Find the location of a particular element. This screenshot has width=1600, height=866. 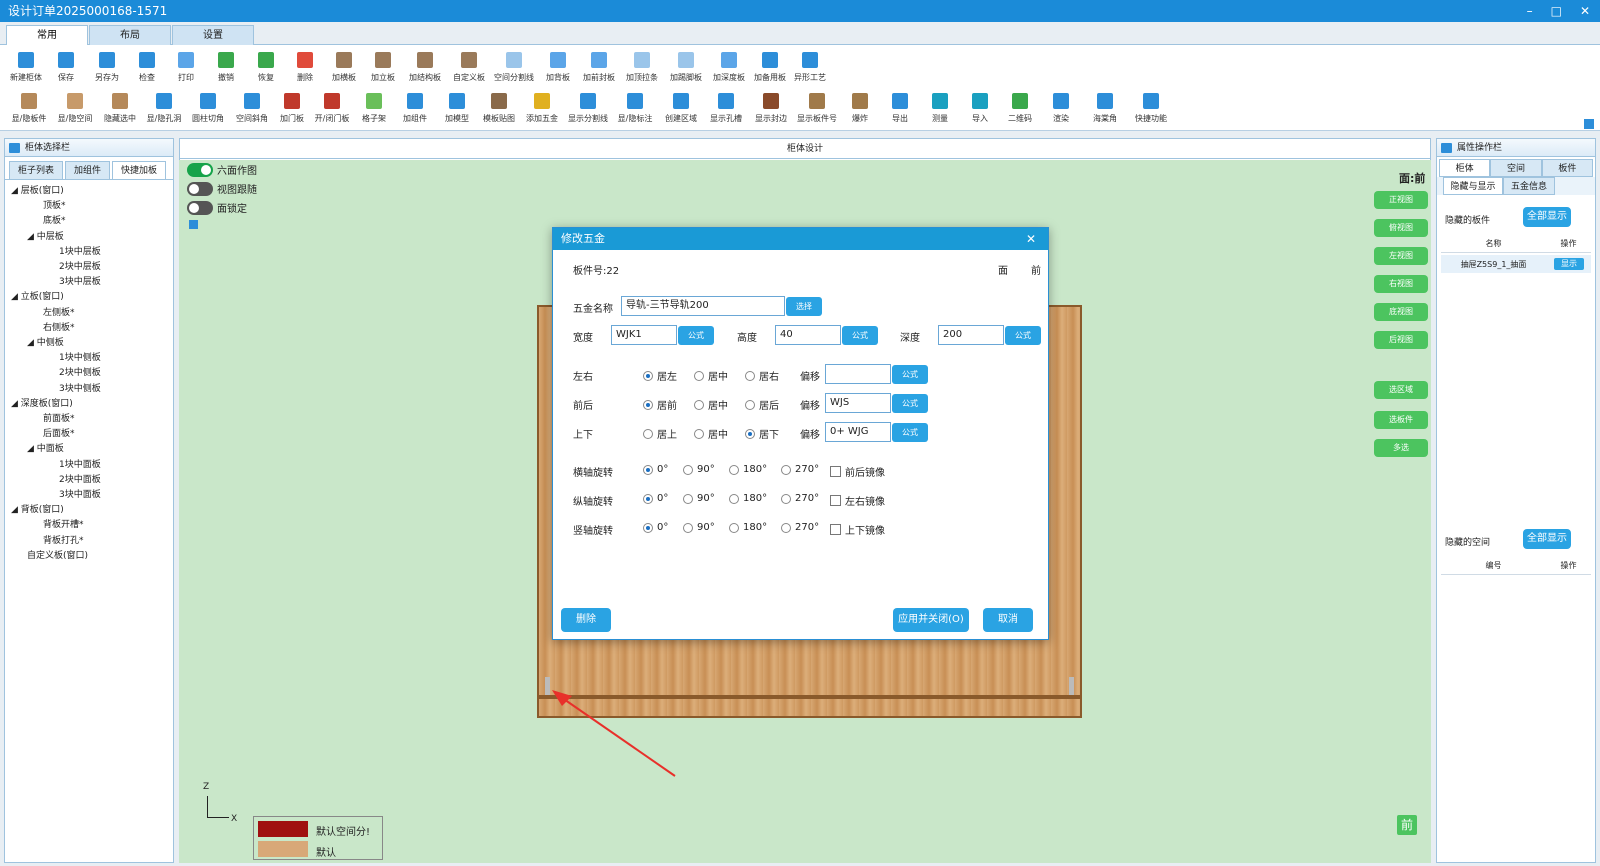

ribbon-button: 圆柱切角 is located at coordinates (208, 106).